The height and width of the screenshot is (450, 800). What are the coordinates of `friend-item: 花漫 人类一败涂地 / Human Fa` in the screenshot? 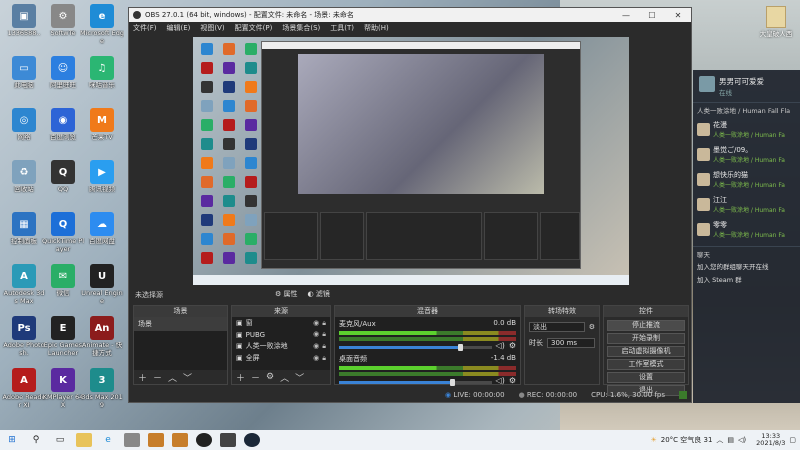 It's located at (746, 129).